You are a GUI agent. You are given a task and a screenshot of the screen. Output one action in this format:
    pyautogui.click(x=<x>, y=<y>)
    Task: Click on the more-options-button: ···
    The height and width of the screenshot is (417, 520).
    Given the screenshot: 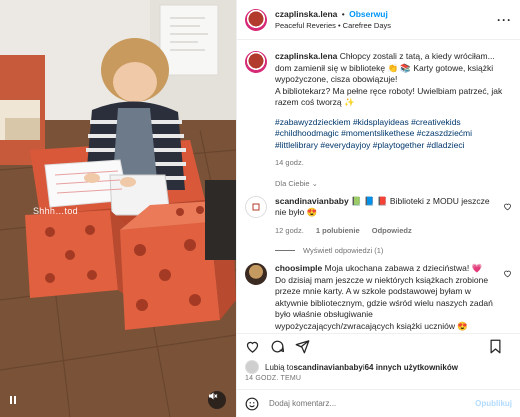 What is the action you would take?
    pyautogui.click(x=504, y=20)
    